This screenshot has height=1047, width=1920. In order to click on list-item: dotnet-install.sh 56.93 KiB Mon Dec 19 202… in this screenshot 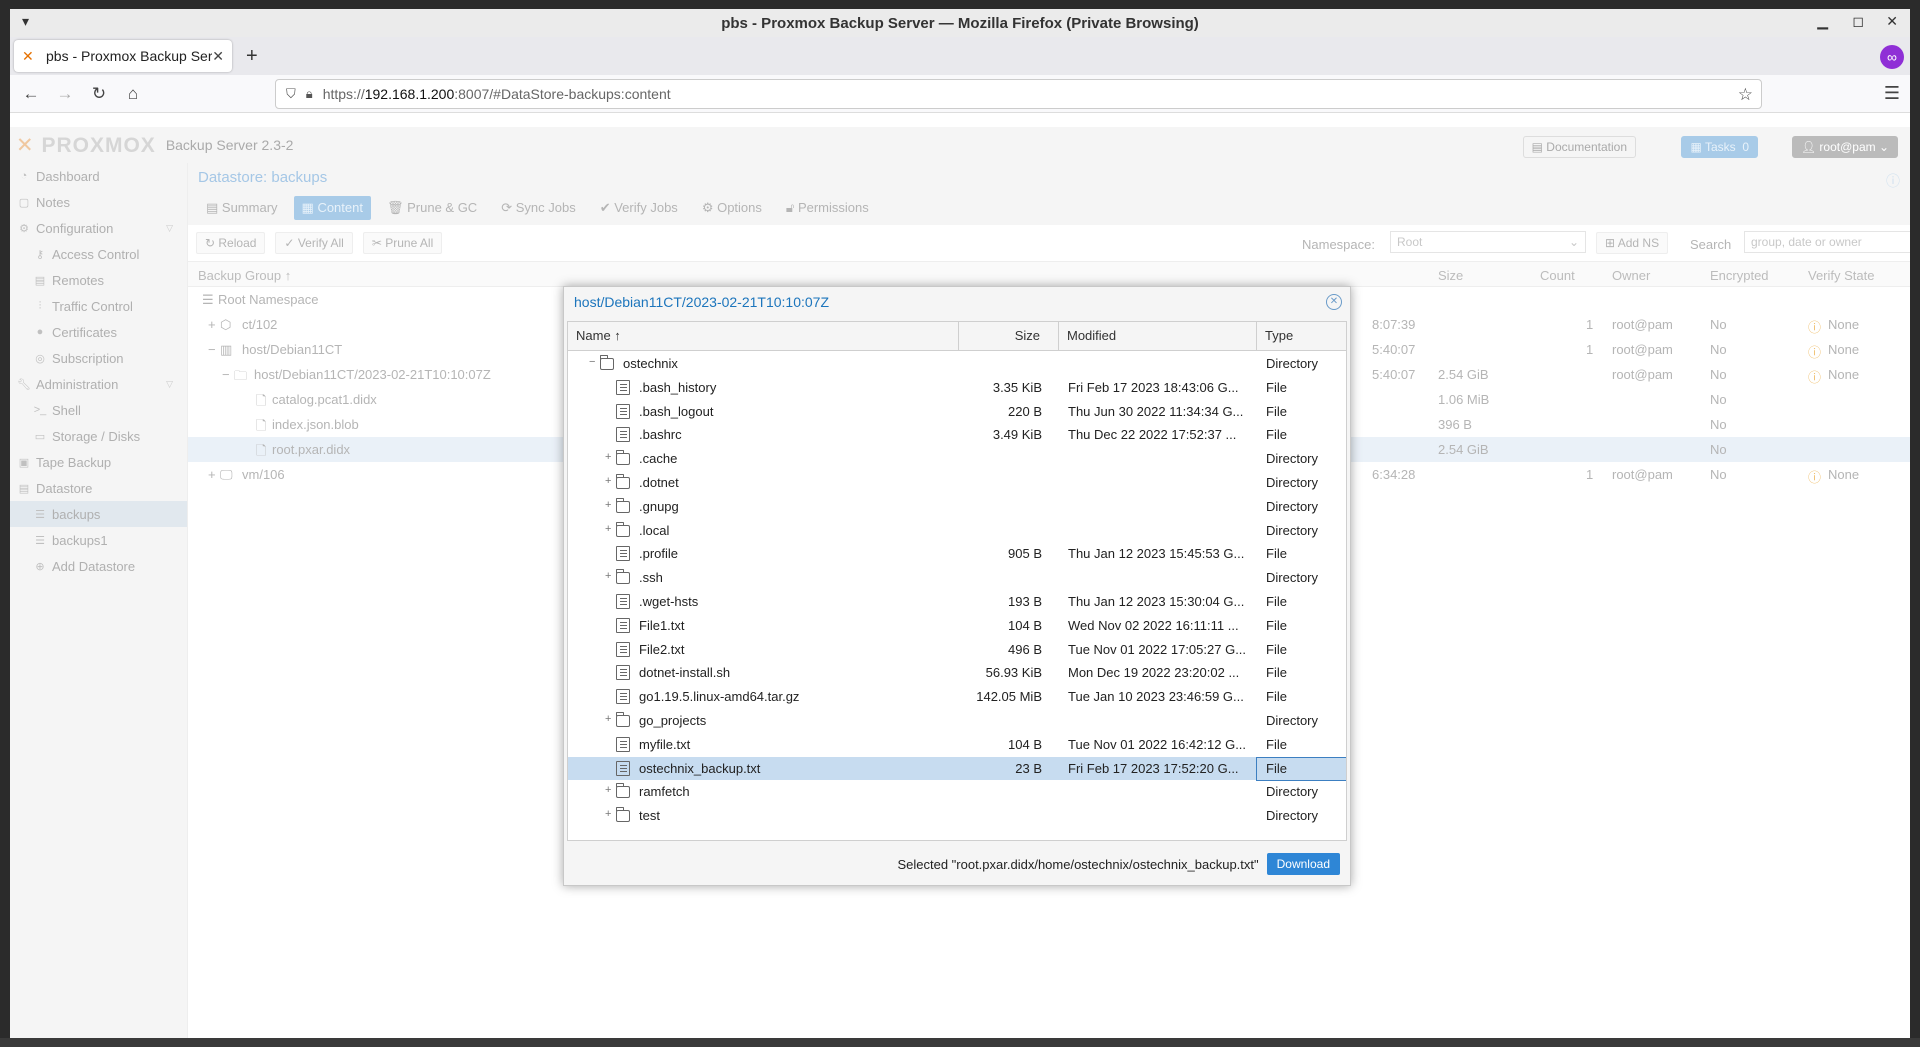, I will do `click(957, 673)`.